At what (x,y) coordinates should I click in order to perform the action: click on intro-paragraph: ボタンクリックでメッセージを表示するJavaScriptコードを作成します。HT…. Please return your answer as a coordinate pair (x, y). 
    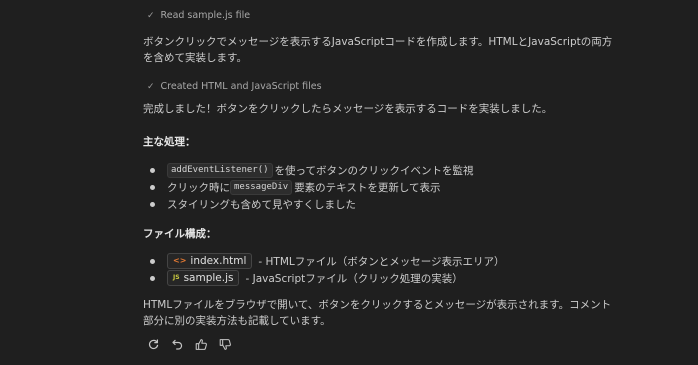
    Looking at the image, I should click on (378, 50).